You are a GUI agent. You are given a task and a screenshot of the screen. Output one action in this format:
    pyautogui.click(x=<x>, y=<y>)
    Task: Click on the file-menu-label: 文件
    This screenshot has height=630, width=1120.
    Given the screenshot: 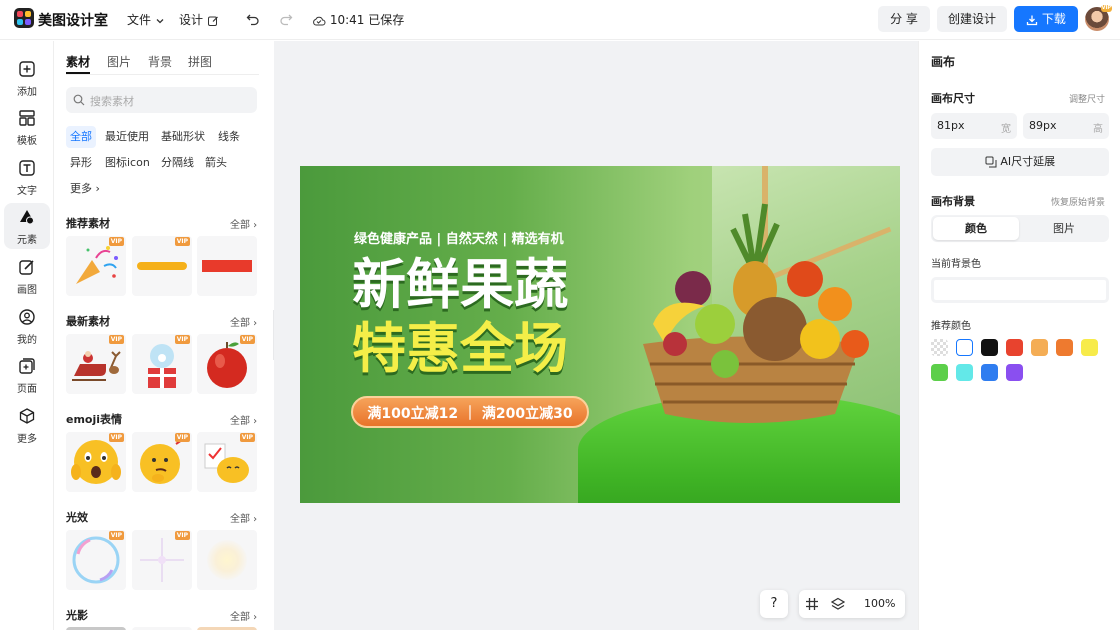 What is the action you would take?
    pyautogui.click(x=139, y=20)
    